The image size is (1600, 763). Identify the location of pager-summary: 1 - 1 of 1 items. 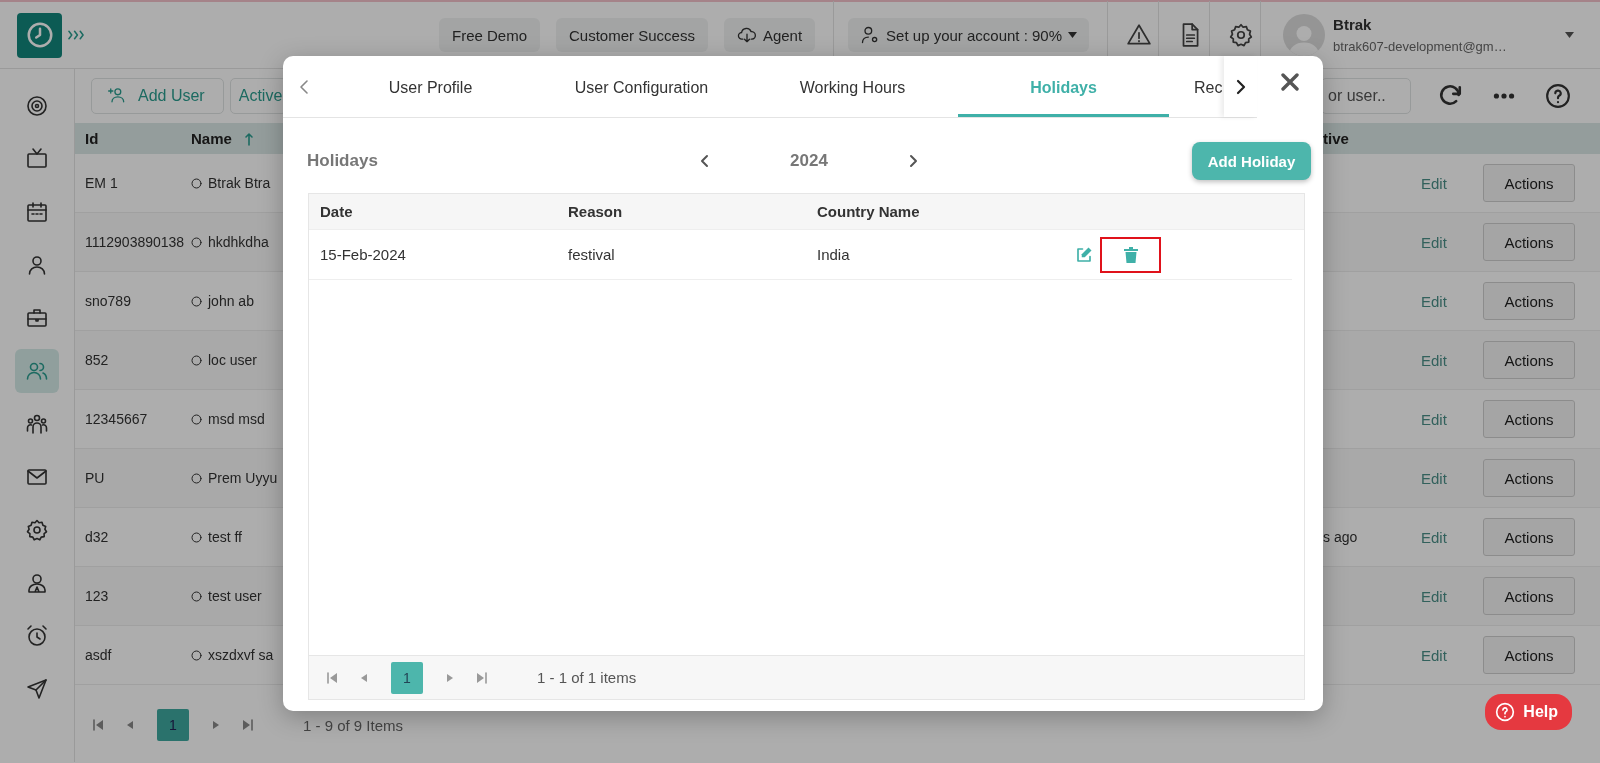
(587, 677).